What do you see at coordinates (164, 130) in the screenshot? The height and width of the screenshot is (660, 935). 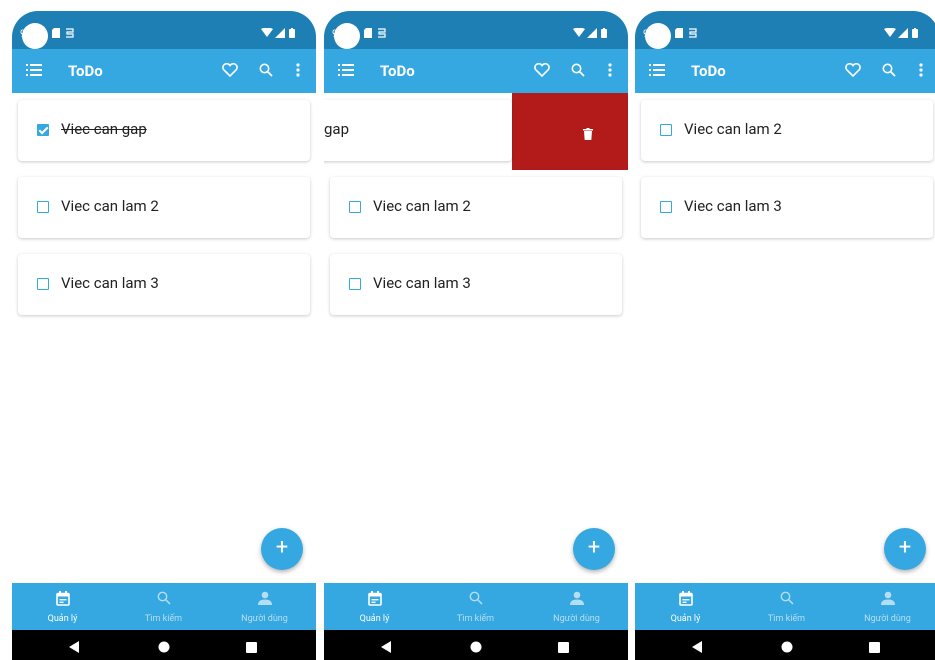 I see `todo-item: Viec can gap` at bounding box center [164, 130].